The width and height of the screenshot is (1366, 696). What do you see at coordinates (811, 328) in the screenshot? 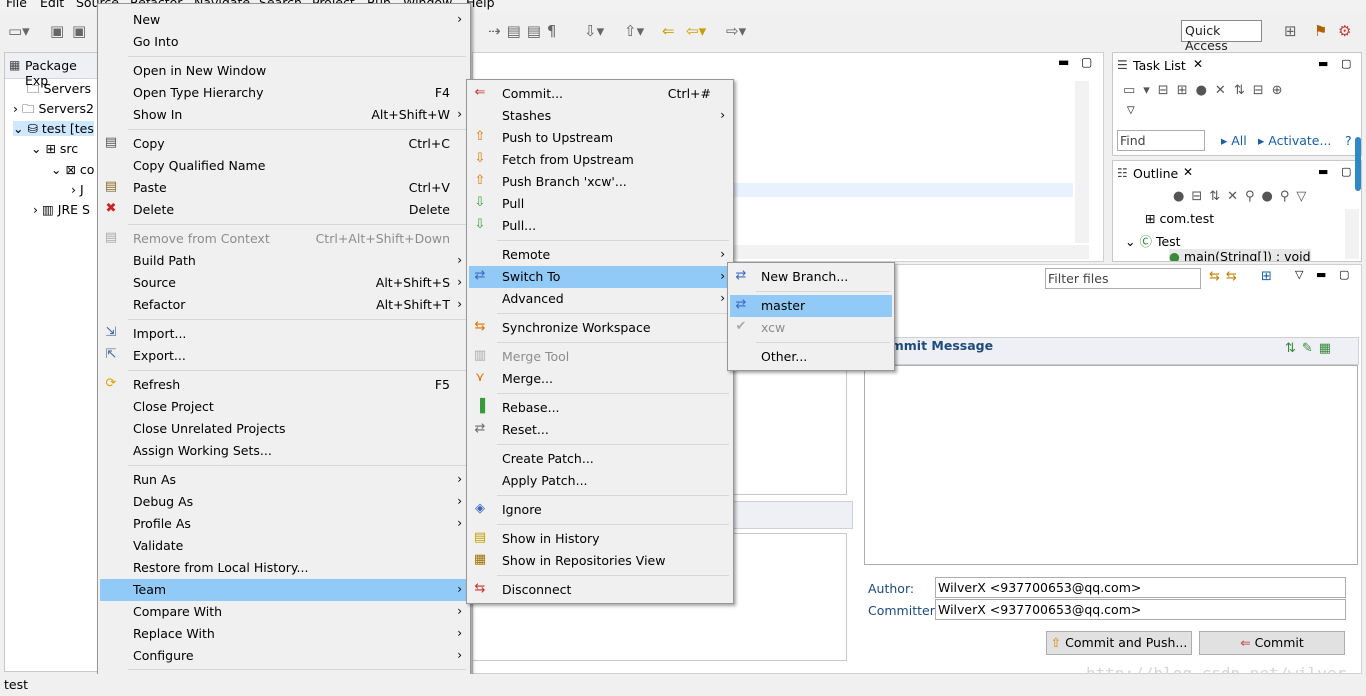
I see `menu-item-xcw: ✔ xcw` at bounding box center [811, 328].